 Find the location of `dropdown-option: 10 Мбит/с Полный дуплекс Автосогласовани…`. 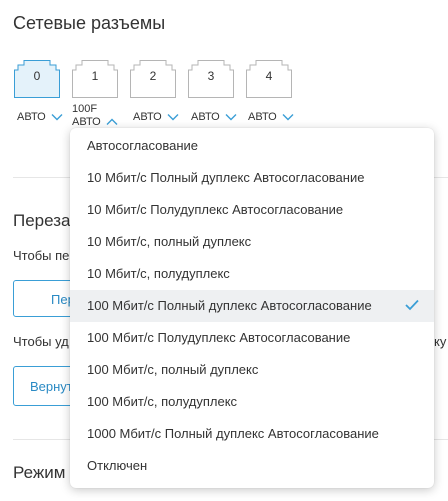

dropdown-option: 10 Мбит/с Полный дуплекс Автосогласовани… is located at coordinates (252, 178).